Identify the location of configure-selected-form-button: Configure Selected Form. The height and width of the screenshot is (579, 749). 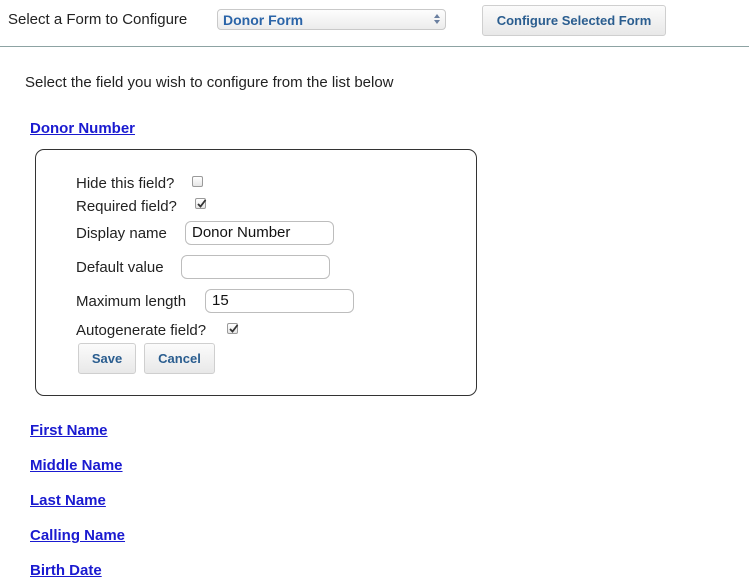
(574, 20).